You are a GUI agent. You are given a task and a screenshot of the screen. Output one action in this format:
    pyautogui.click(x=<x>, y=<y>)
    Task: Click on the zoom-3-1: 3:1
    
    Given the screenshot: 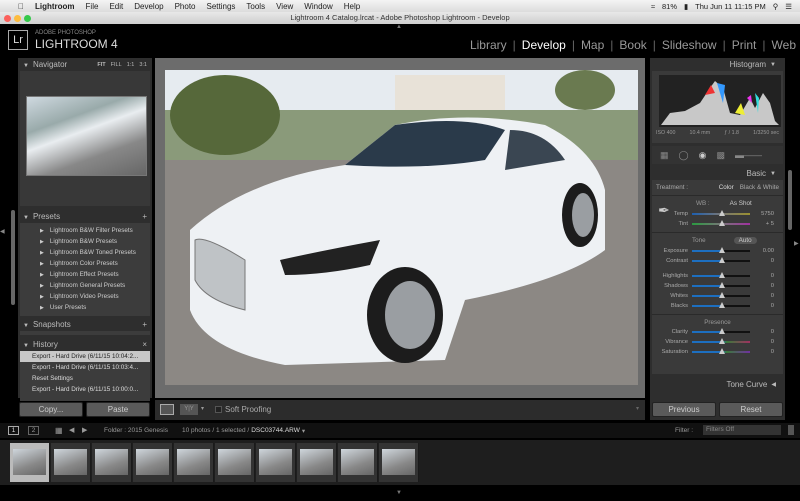 What is the action you would take?
    pyautogui.click(x=143, y=65)
    